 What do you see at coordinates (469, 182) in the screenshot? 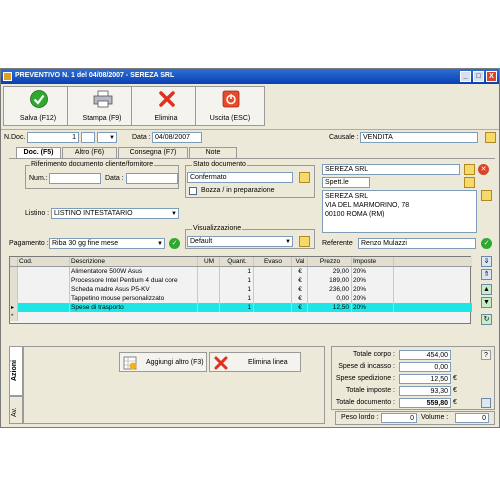
I see `spett-folder-icon` at bounding box center [469, 182].